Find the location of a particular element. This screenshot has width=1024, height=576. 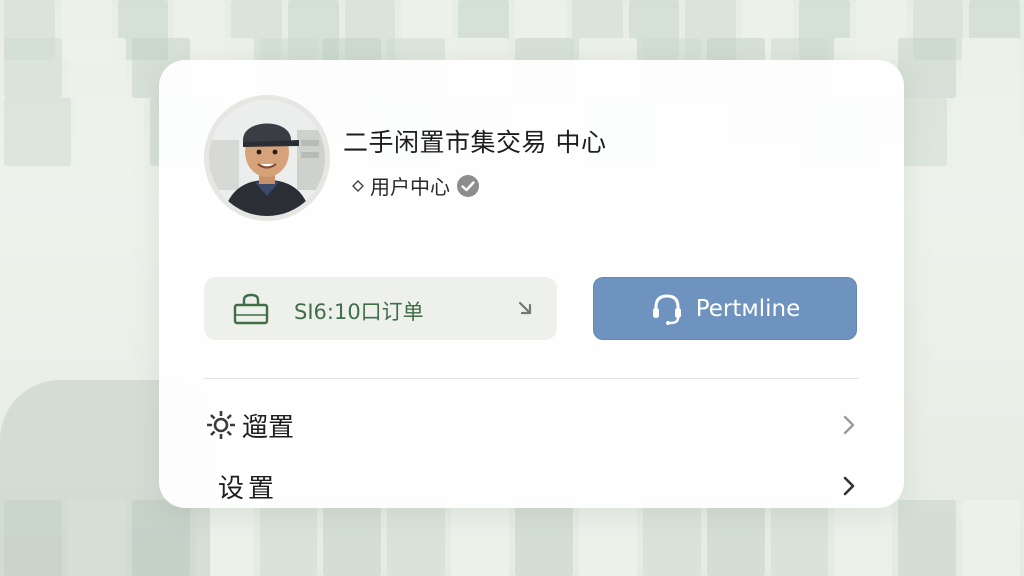

menu-item-first: 遛置 is located at coordinates (531, 425).